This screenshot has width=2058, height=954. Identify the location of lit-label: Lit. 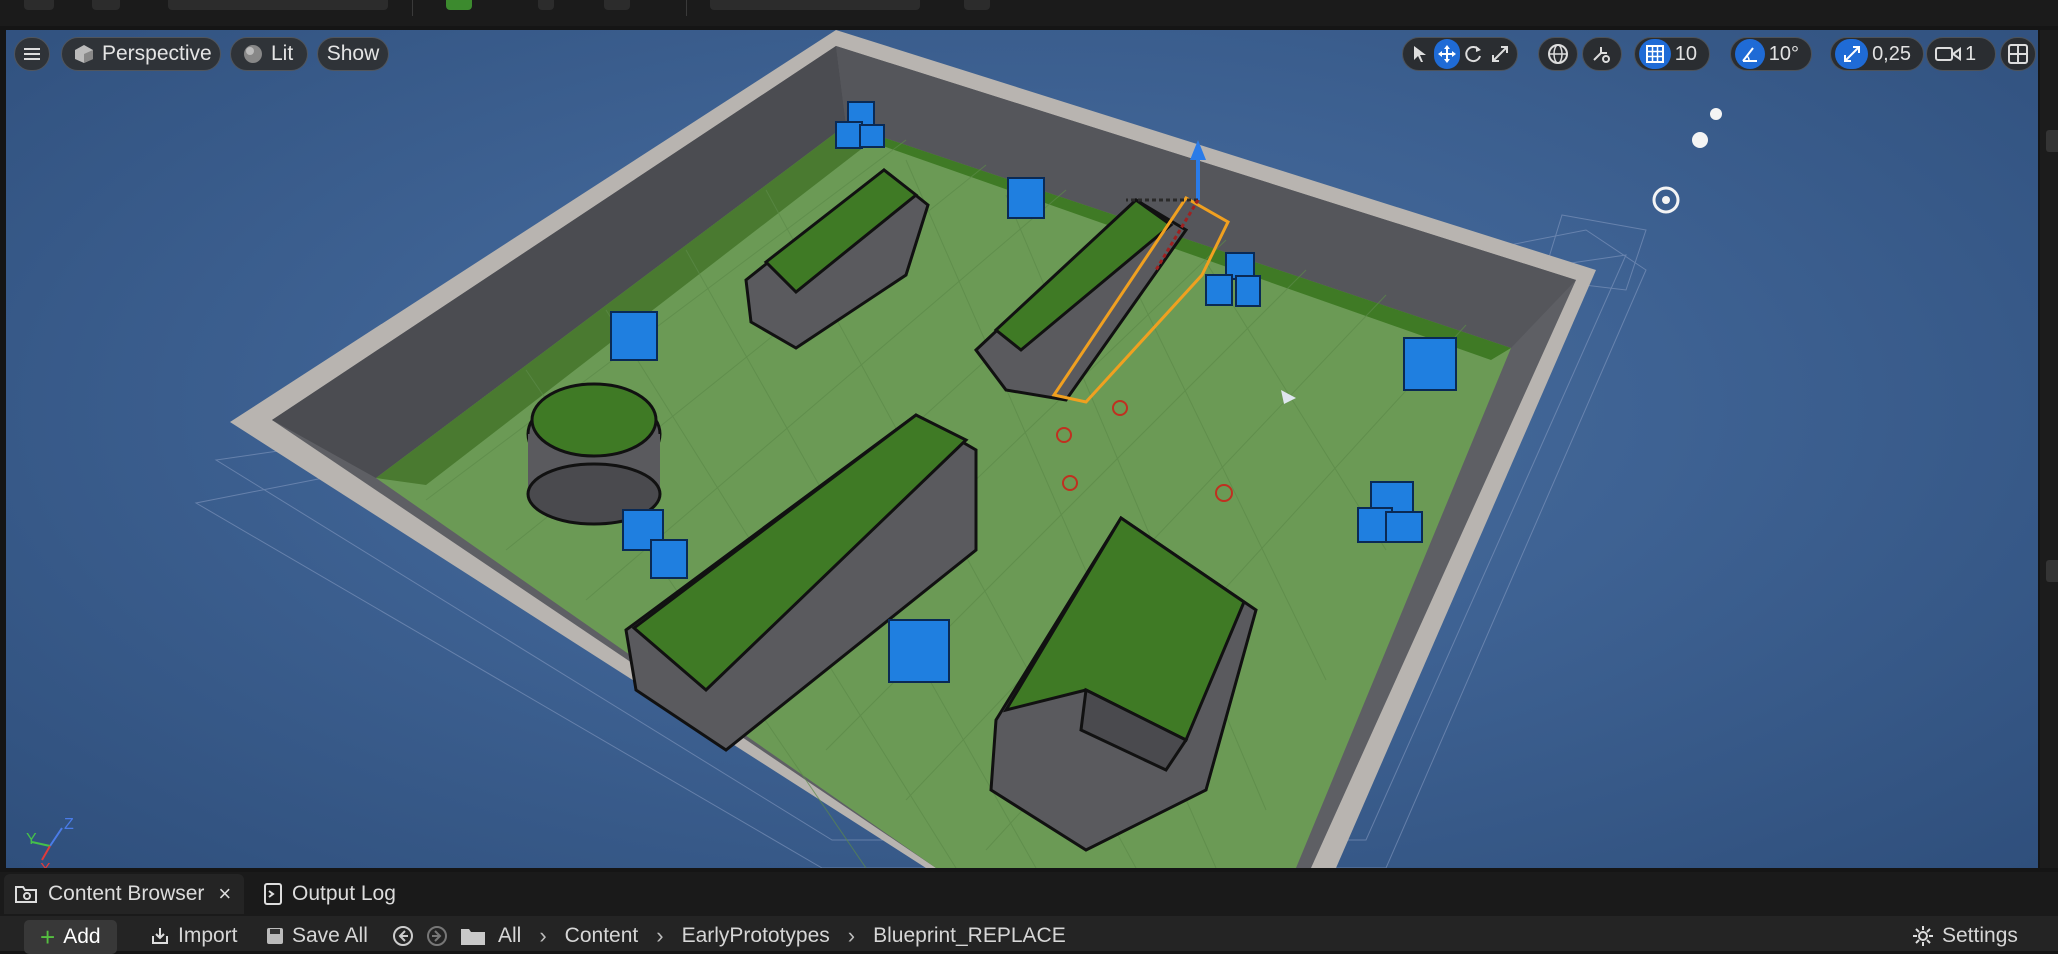
(282, 53).